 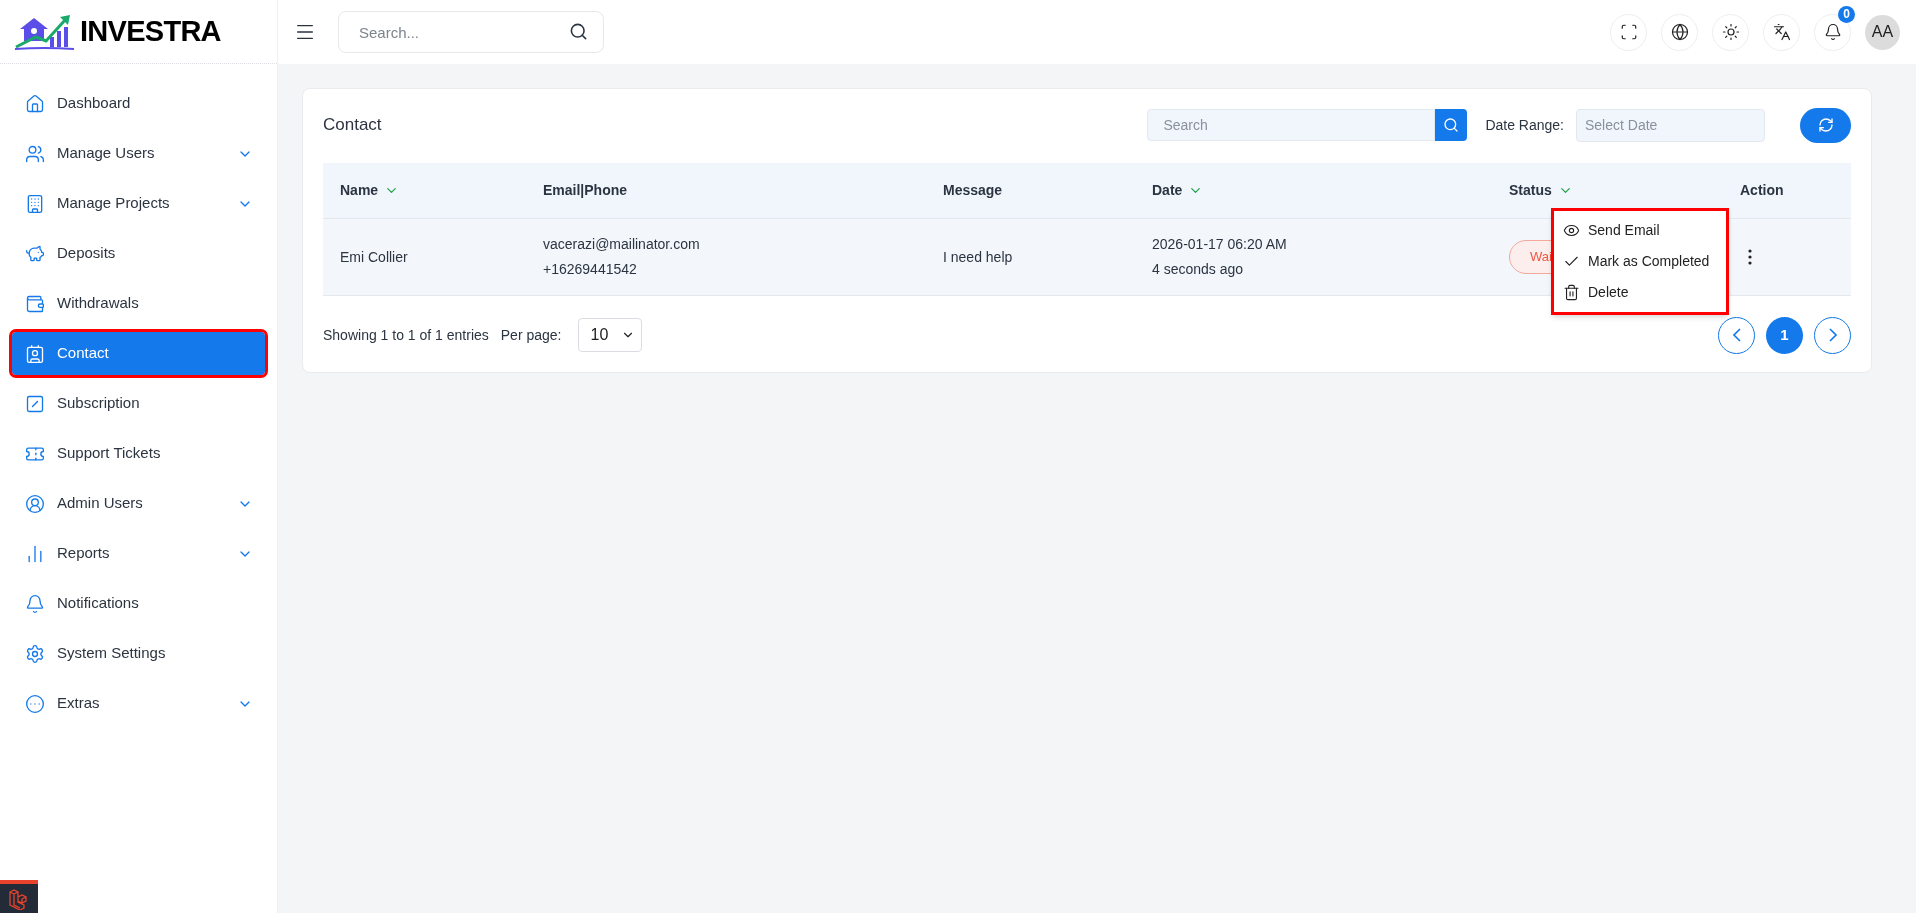 I want to click on sidebar-item: Deposits, so click(x=138, y=253).